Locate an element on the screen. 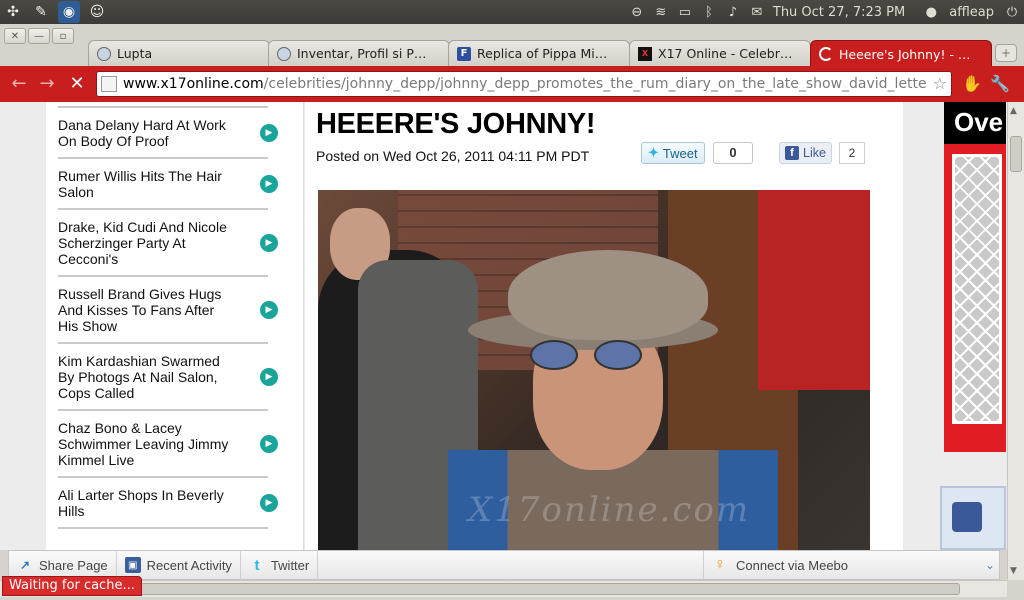  minimize-window-icon: — is located at coordinates (39, 36).